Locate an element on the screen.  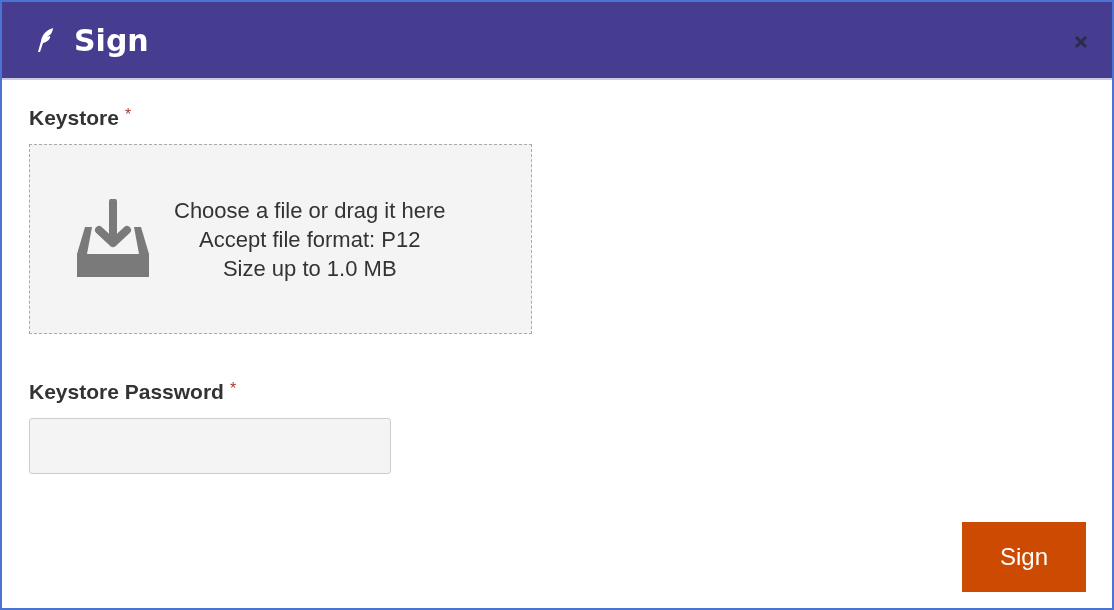
dialog-title: Sign is located at coordinates (112, 40).